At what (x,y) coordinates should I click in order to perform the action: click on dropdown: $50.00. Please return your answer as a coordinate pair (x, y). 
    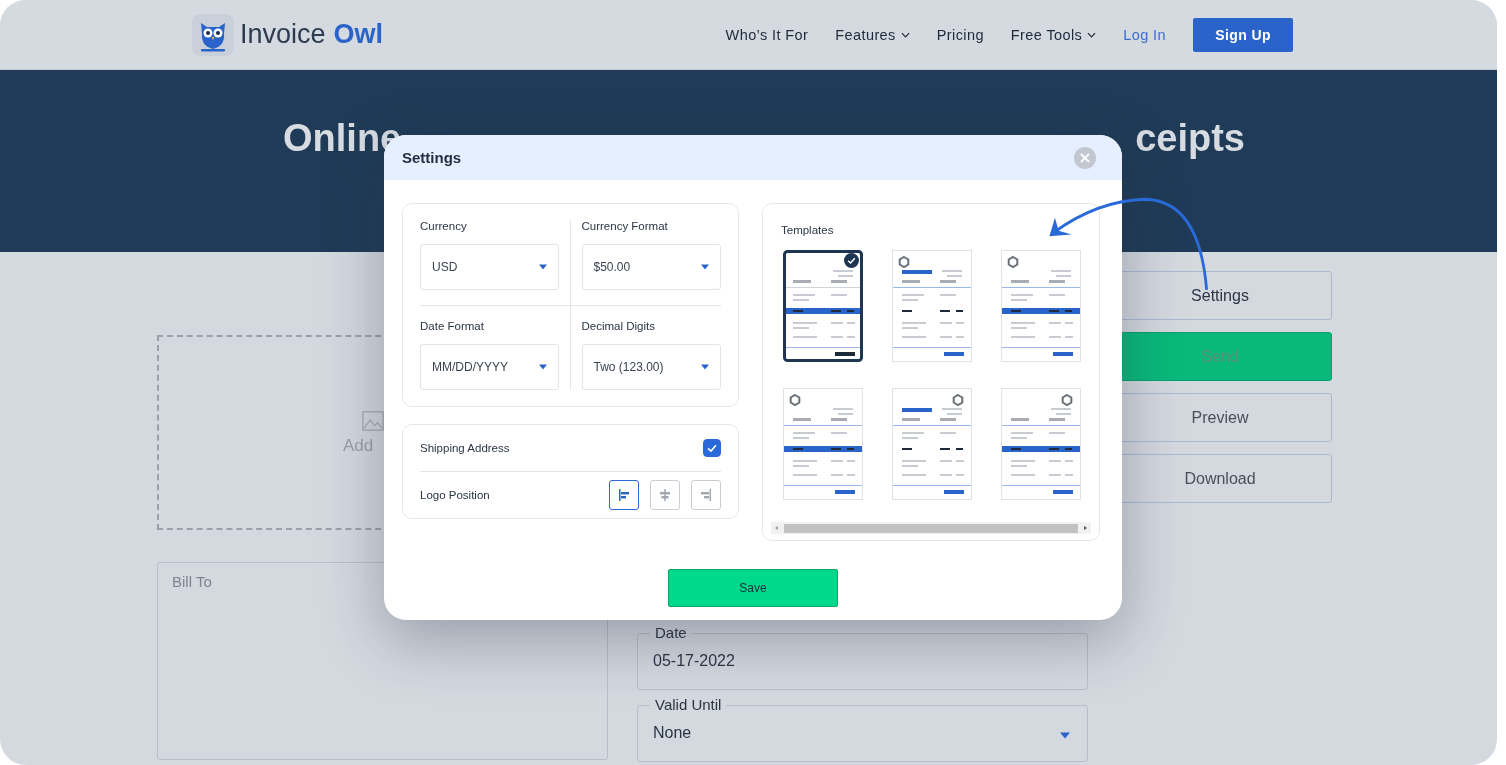
    Looking at the image, I should click on (651, 267).